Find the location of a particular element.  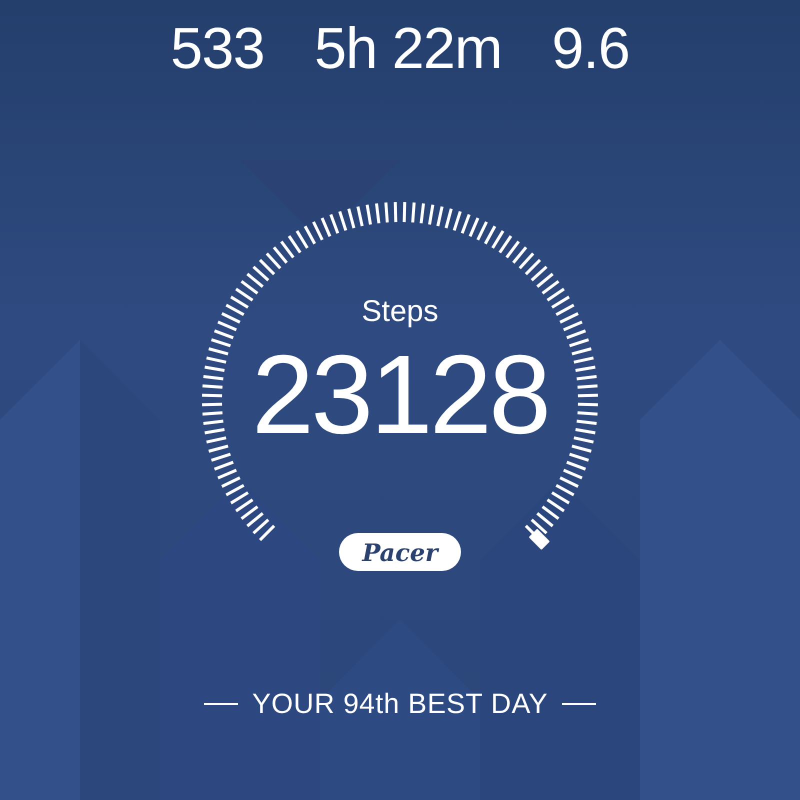

stat-value: 533 is located at coordinates (217, 49).